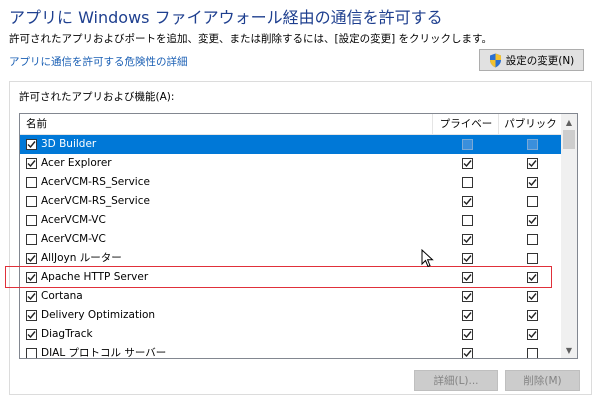 This screenshot has width=608, height=402. Describe the element at coordinates (466, 132) in the screenshot. I see `column-header-private: プライベート` at that location.